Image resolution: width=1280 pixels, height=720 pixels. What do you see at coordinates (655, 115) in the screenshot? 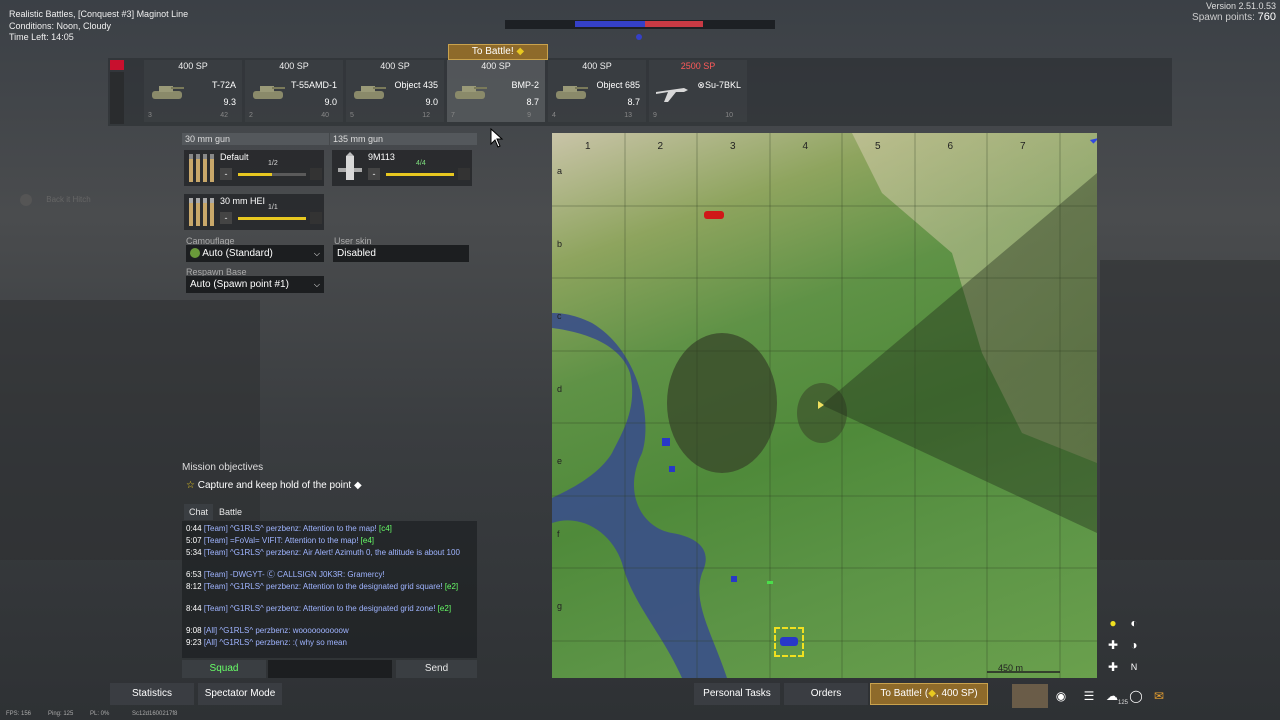
I see `crew-number: 9` at bounding box center [655, 115].